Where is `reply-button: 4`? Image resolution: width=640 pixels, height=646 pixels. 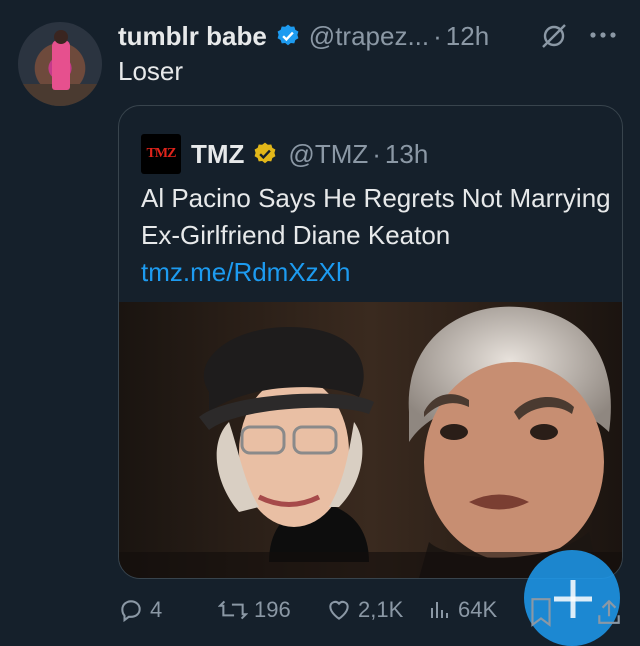
reply-button: 4 is located at coordinates (140, 610).